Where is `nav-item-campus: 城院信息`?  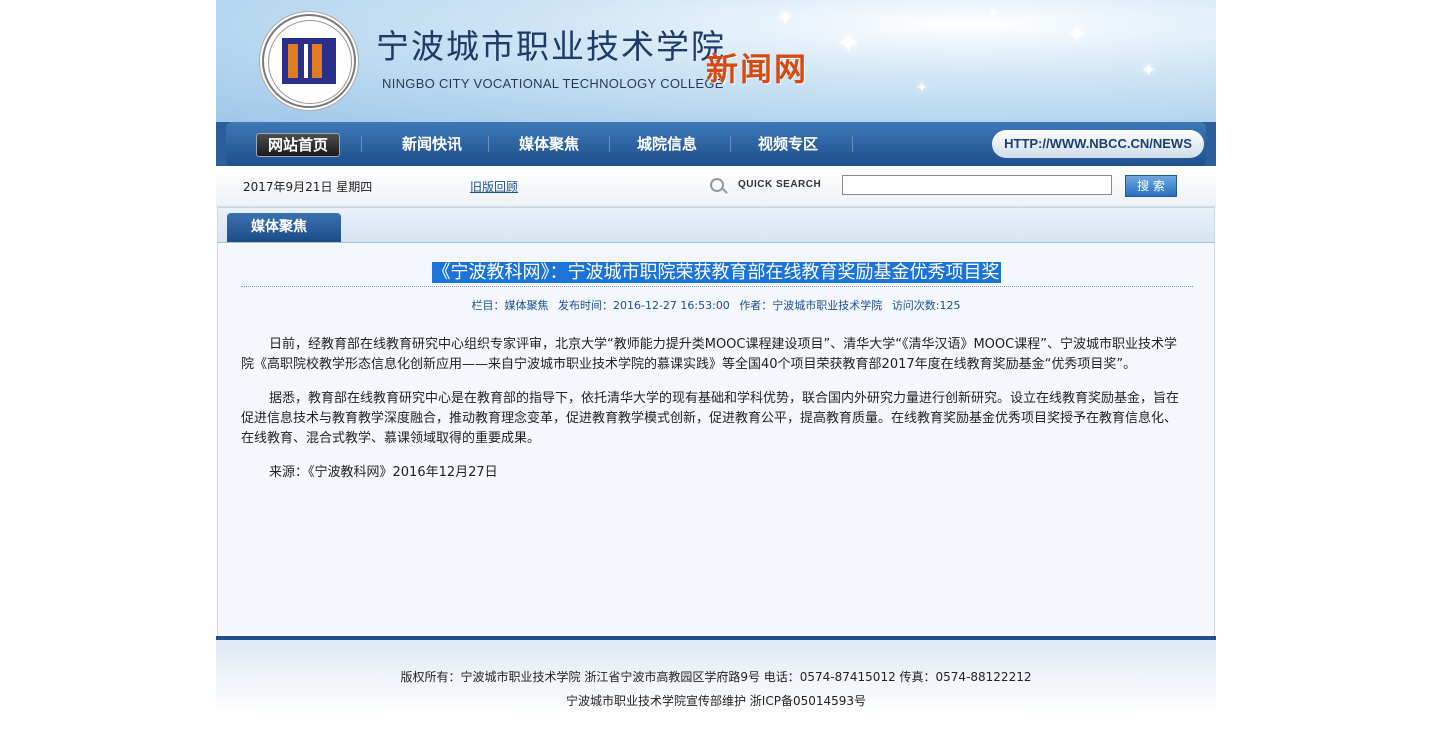 nav-item-campus: 城院信息 is located at coordinates (667, 144).